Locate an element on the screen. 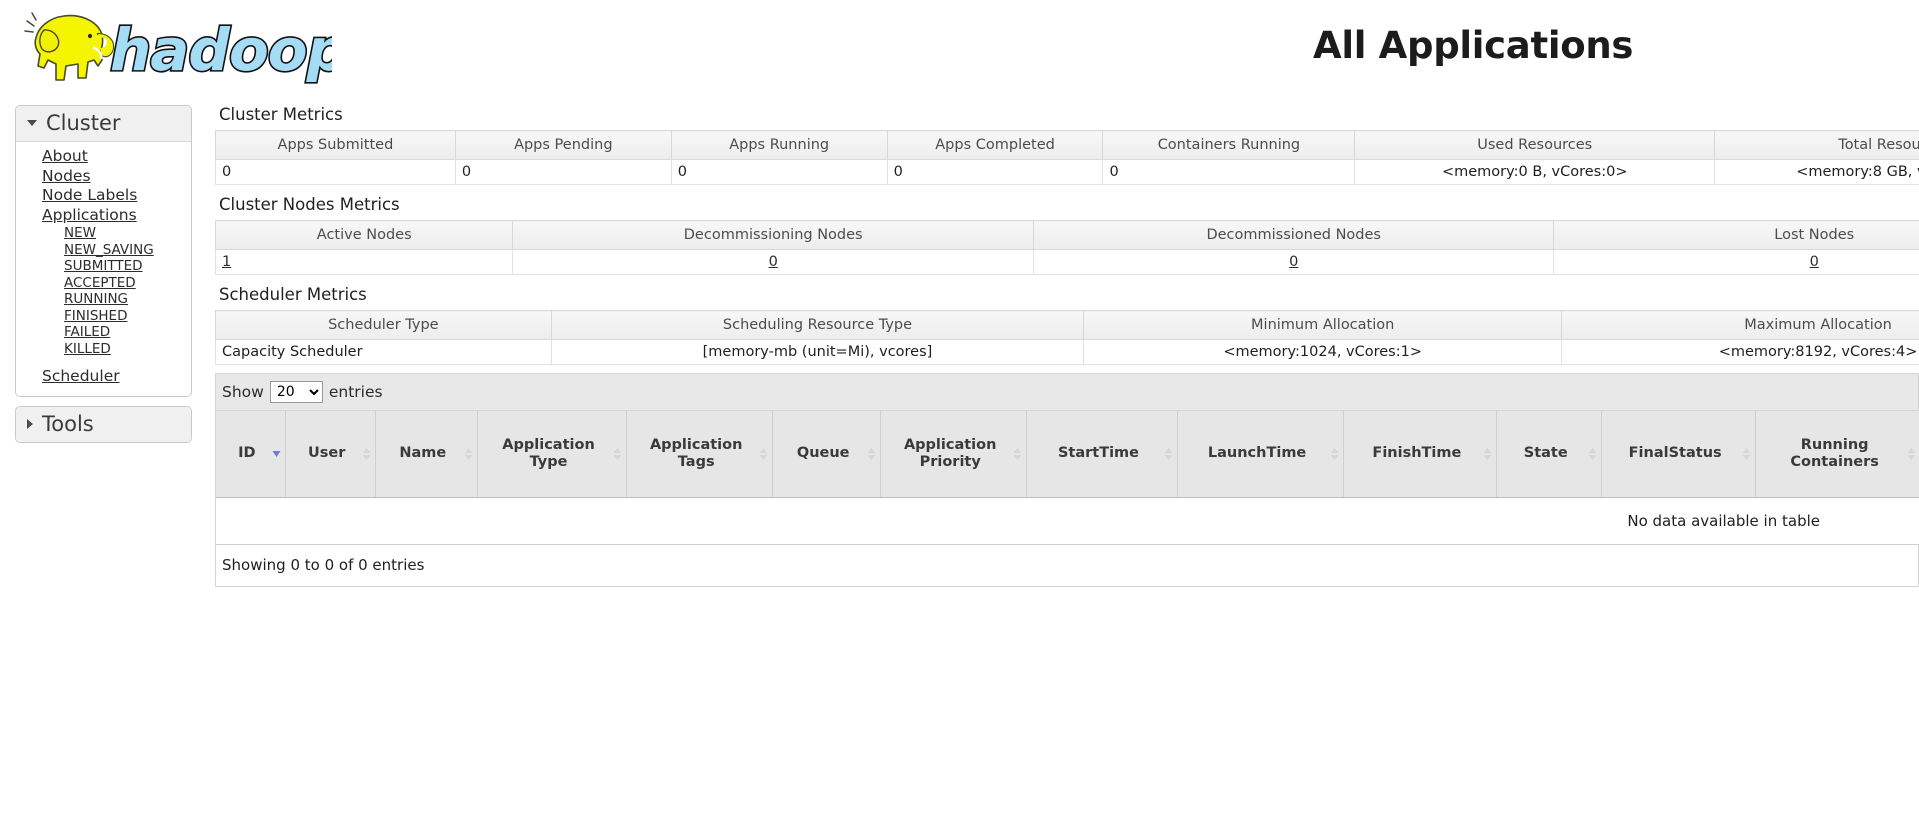 Image resolution: width=1919 pixels, height=840 pixels. cell-apps-running: 0 is located at coordinates (779, 172).